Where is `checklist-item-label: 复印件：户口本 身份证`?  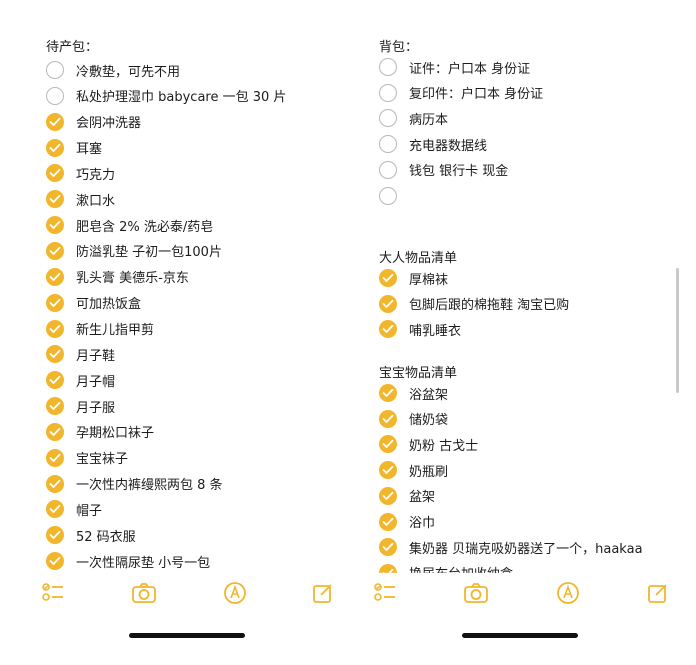
checklist-item-label: 复印件：户口本 身份证 is located at coordinates (476, 92).